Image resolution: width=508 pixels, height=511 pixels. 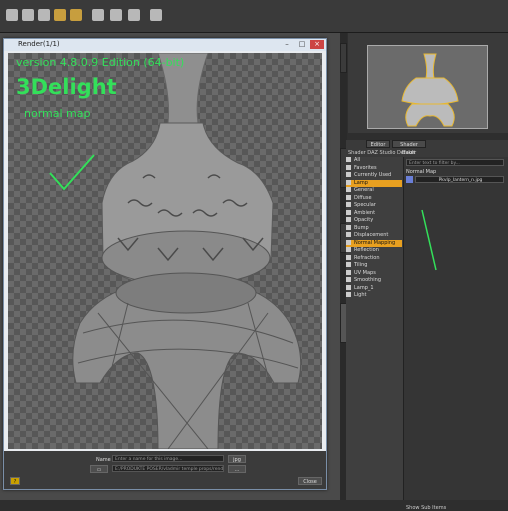 What do you see at coordinates (66, 87) in the screenshot?
I see `engine-overlay-text: 3Delight` at bounding box center [66, 87].